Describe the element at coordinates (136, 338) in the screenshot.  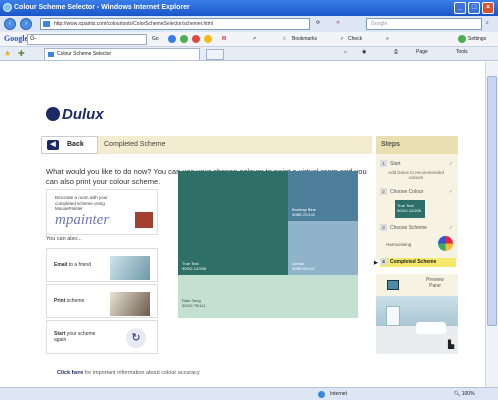
I see `restart-icon: ↻` at that location.